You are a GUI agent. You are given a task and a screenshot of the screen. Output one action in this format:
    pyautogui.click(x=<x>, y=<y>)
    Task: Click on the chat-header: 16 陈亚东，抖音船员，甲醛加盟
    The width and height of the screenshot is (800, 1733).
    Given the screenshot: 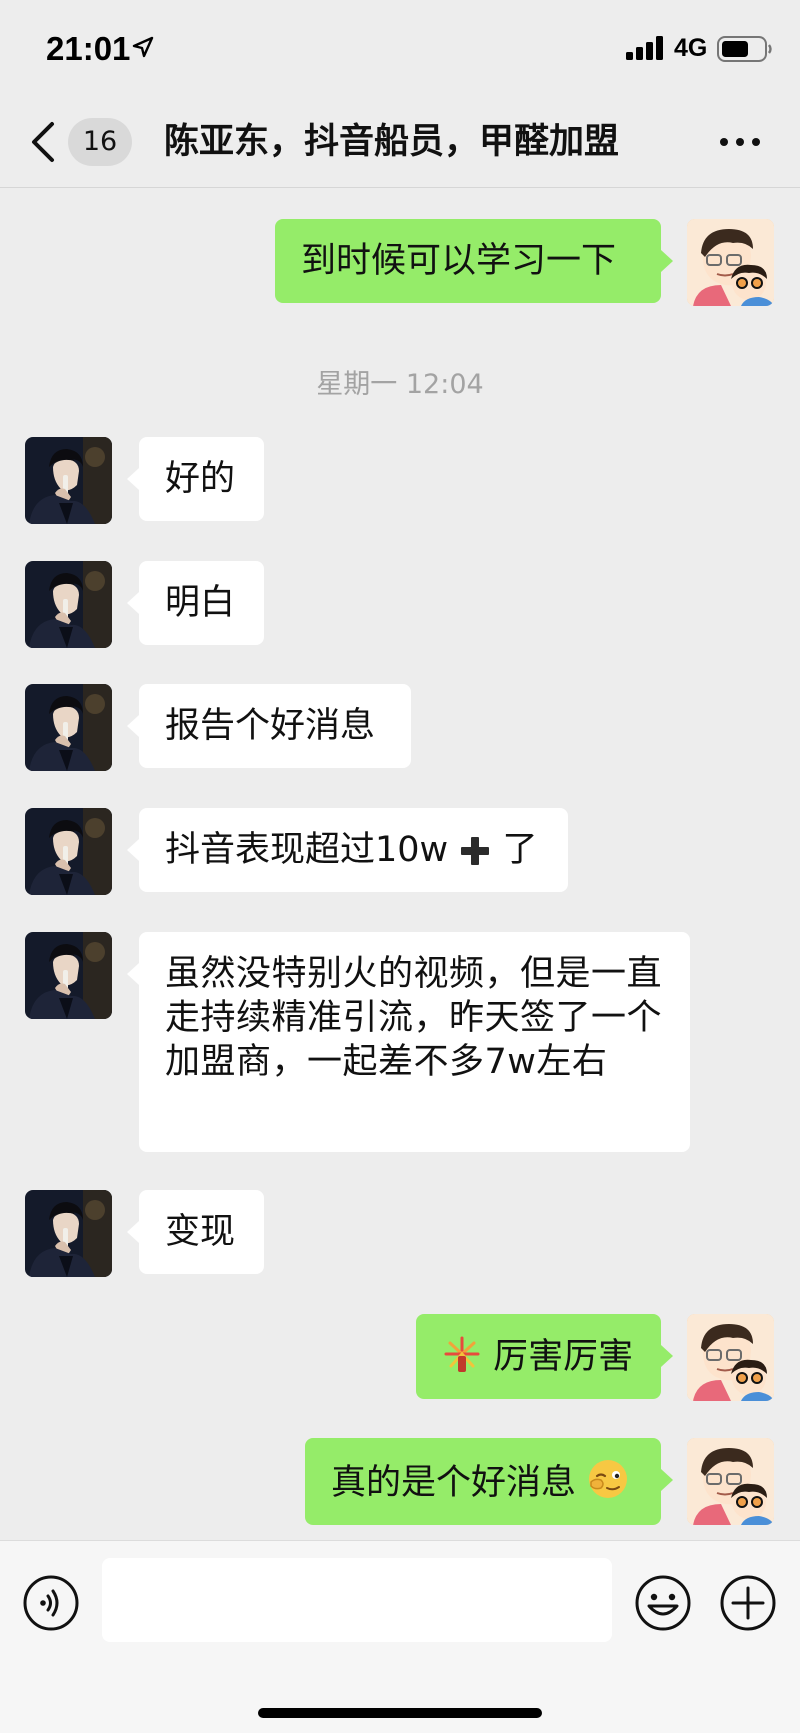 What is the action you would take?
    pyautogui.click(x=400, y=144)
    